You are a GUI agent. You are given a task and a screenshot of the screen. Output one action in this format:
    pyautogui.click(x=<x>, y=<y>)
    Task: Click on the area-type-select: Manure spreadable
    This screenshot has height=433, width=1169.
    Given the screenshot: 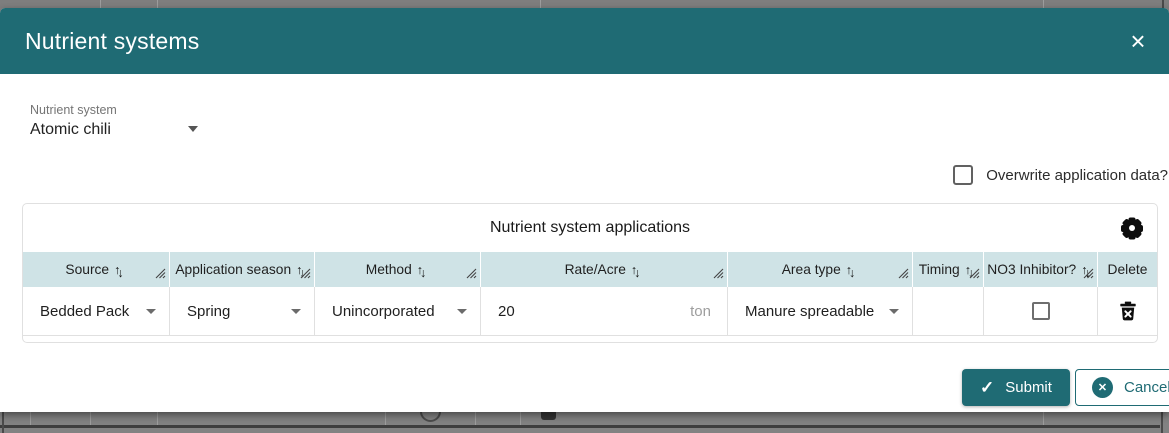 What is the action you would take?
    pyautogui.click(x=819, y=311)
    